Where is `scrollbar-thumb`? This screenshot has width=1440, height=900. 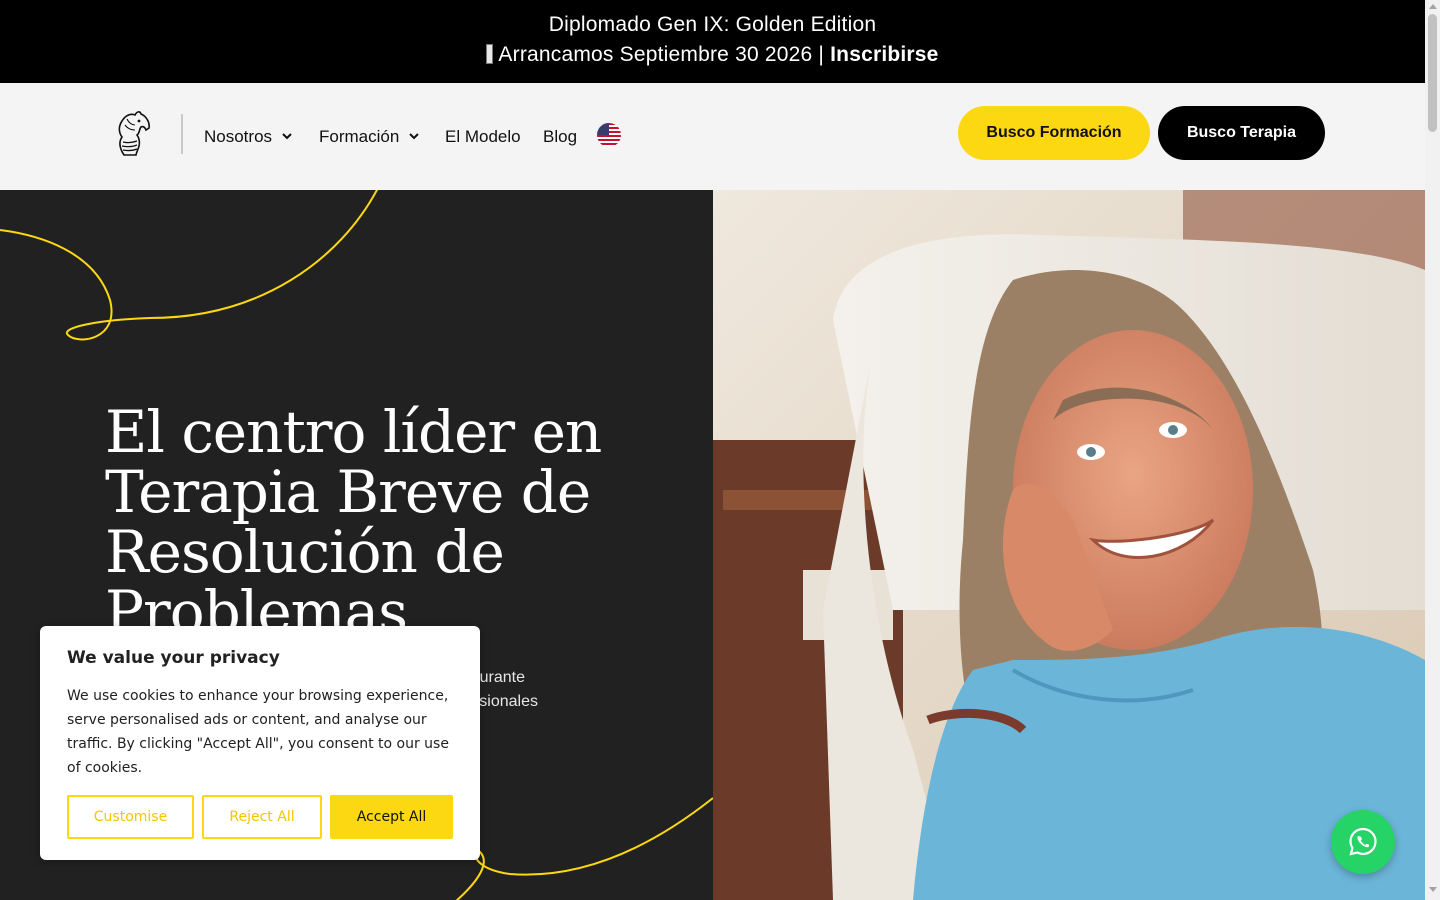 scrollbar-thumb is located at coordinates (1432, 73).